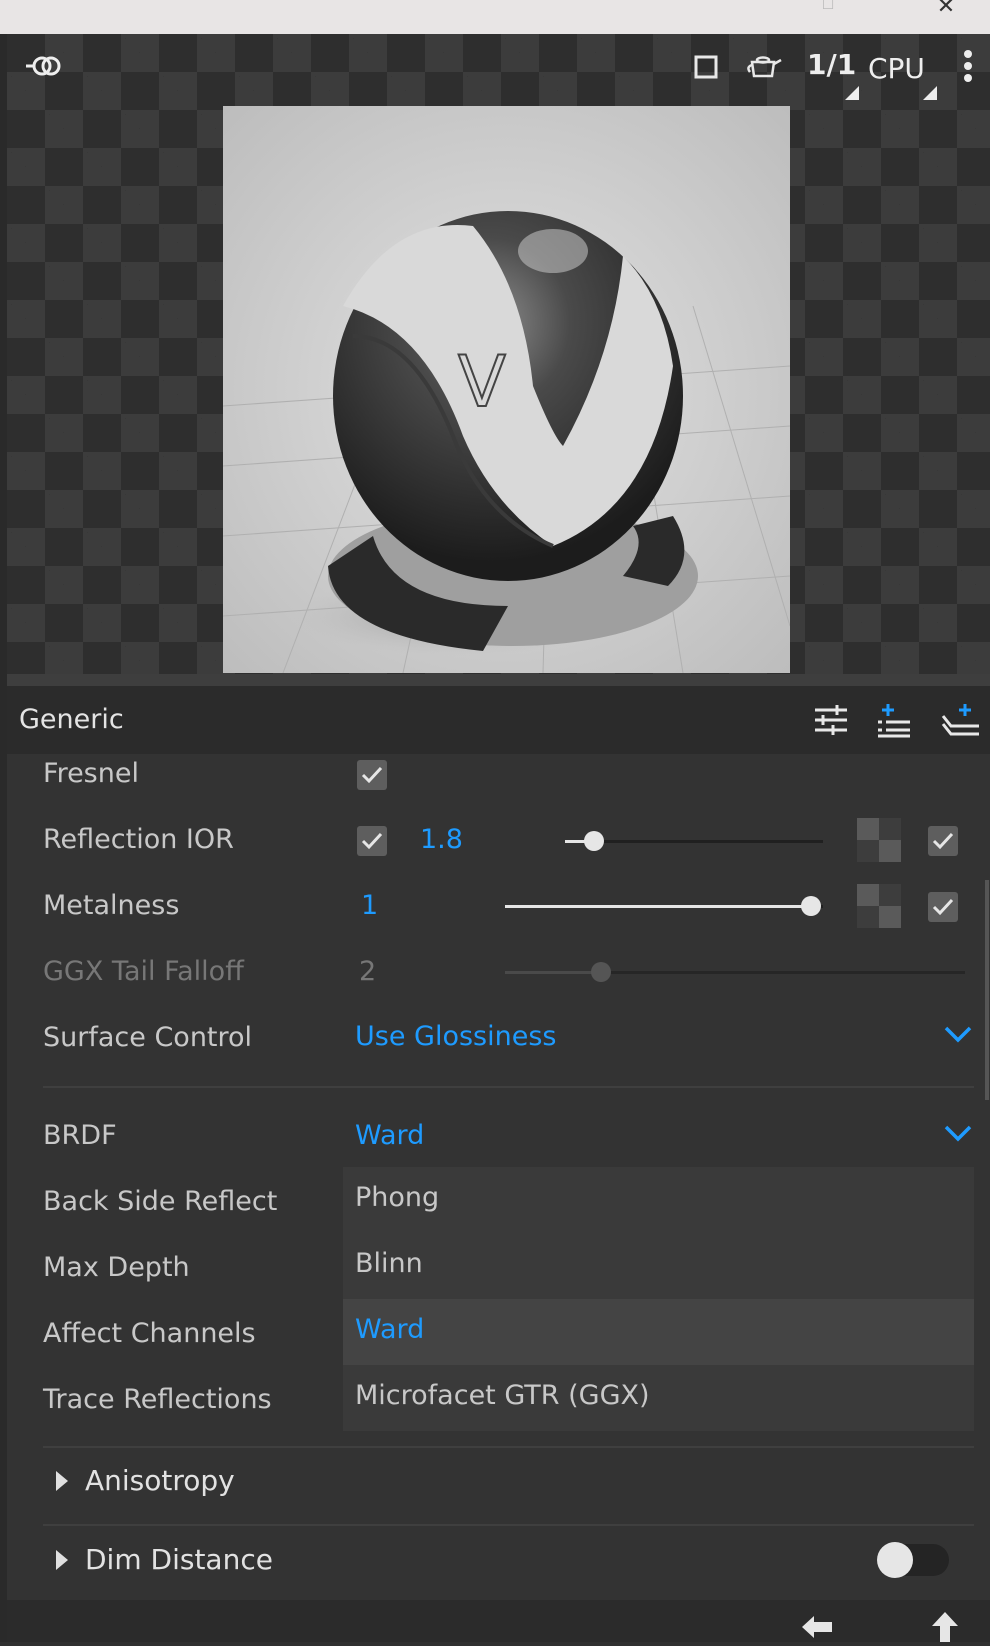 The width and height of the screenshot is (990, 1646). What do you see at coordinates (498, 720) in the screenshot?
I see `panel-header: Generic` at bounding box center [498, 720].